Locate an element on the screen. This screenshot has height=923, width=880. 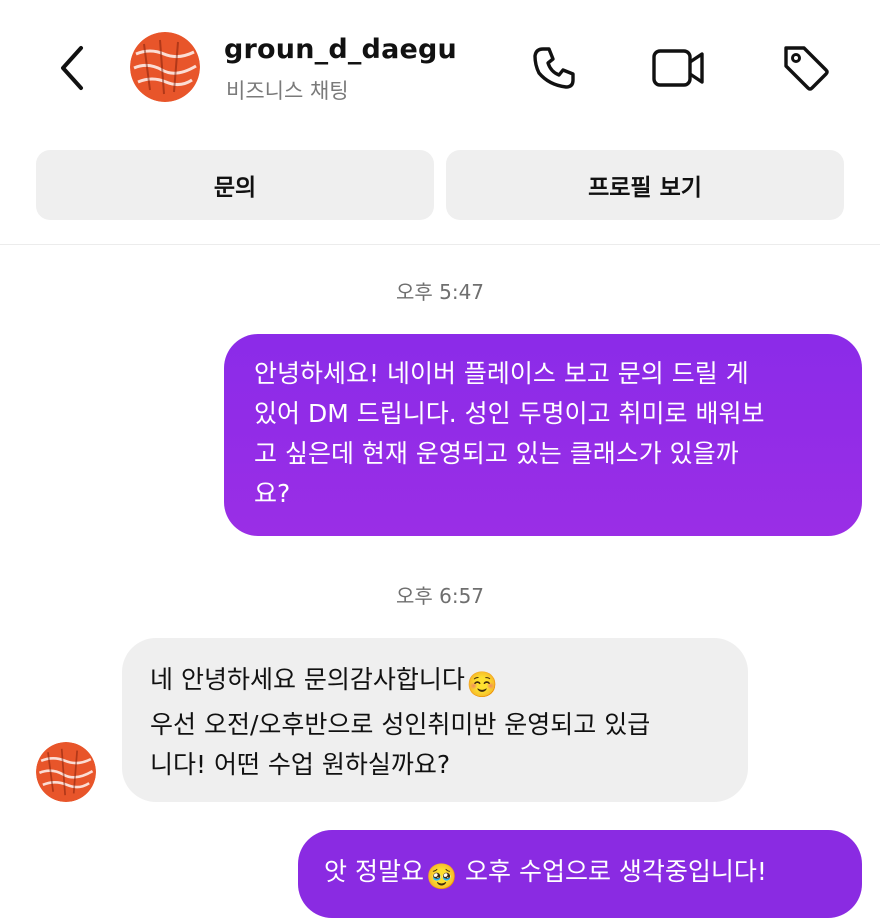
sender-avatar is located at coordinates (66, 772).